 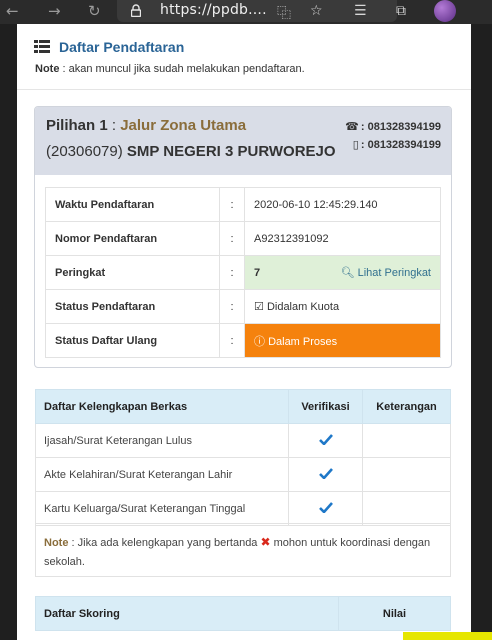 I want to click on collections-icon: ⧉, so click(x=401, y=11).